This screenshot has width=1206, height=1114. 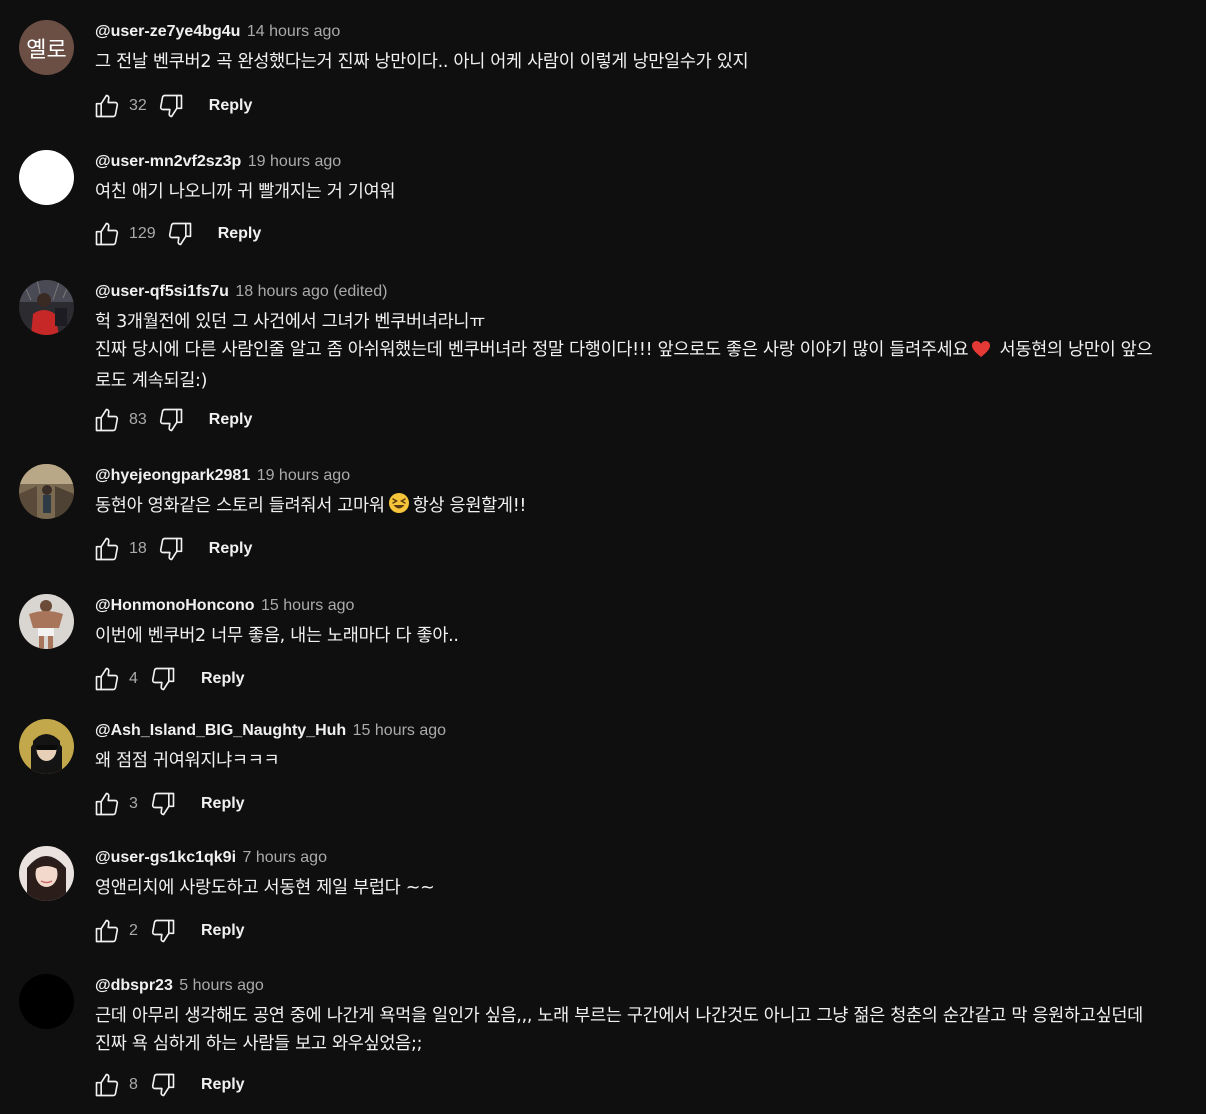 What do you see at coordinates (245, 192) in the screenshot?
I see `comment-text: 여친 애기 나오니까 귀 빨개지는 거 기여워` at bounding box center [245, 192].